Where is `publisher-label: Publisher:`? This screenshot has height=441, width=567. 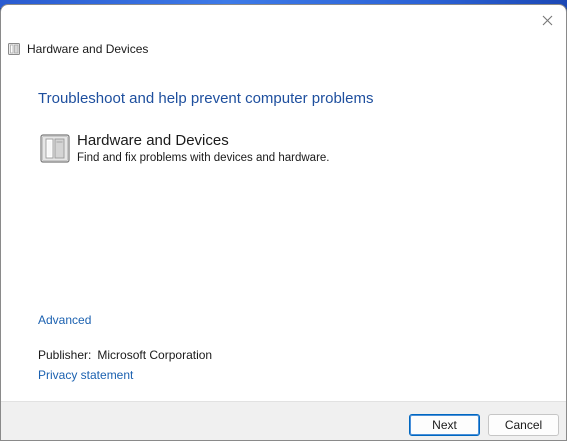
publisher-label: Publisher: is located at coordinates (65, 355).